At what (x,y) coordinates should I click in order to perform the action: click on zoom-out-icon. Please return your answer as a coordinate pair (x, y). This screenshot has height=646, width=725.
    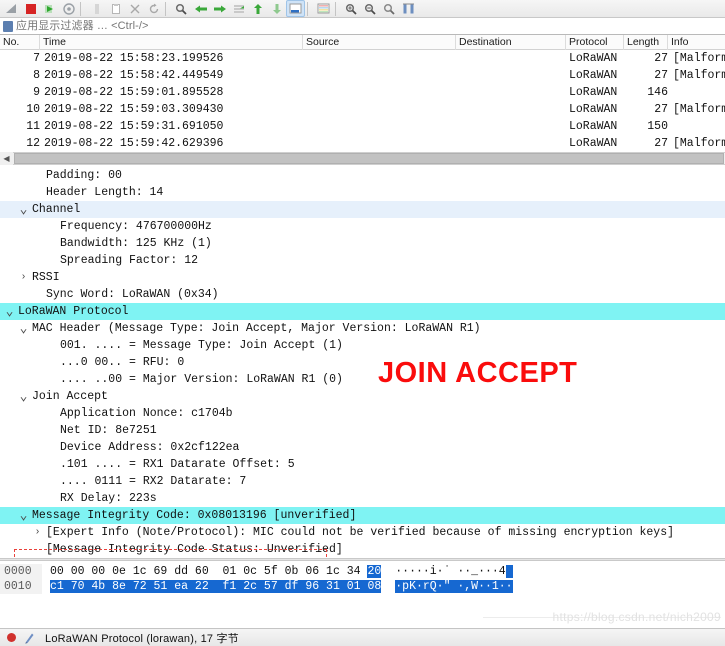
    Looking at the image, I should click on (370, 8).